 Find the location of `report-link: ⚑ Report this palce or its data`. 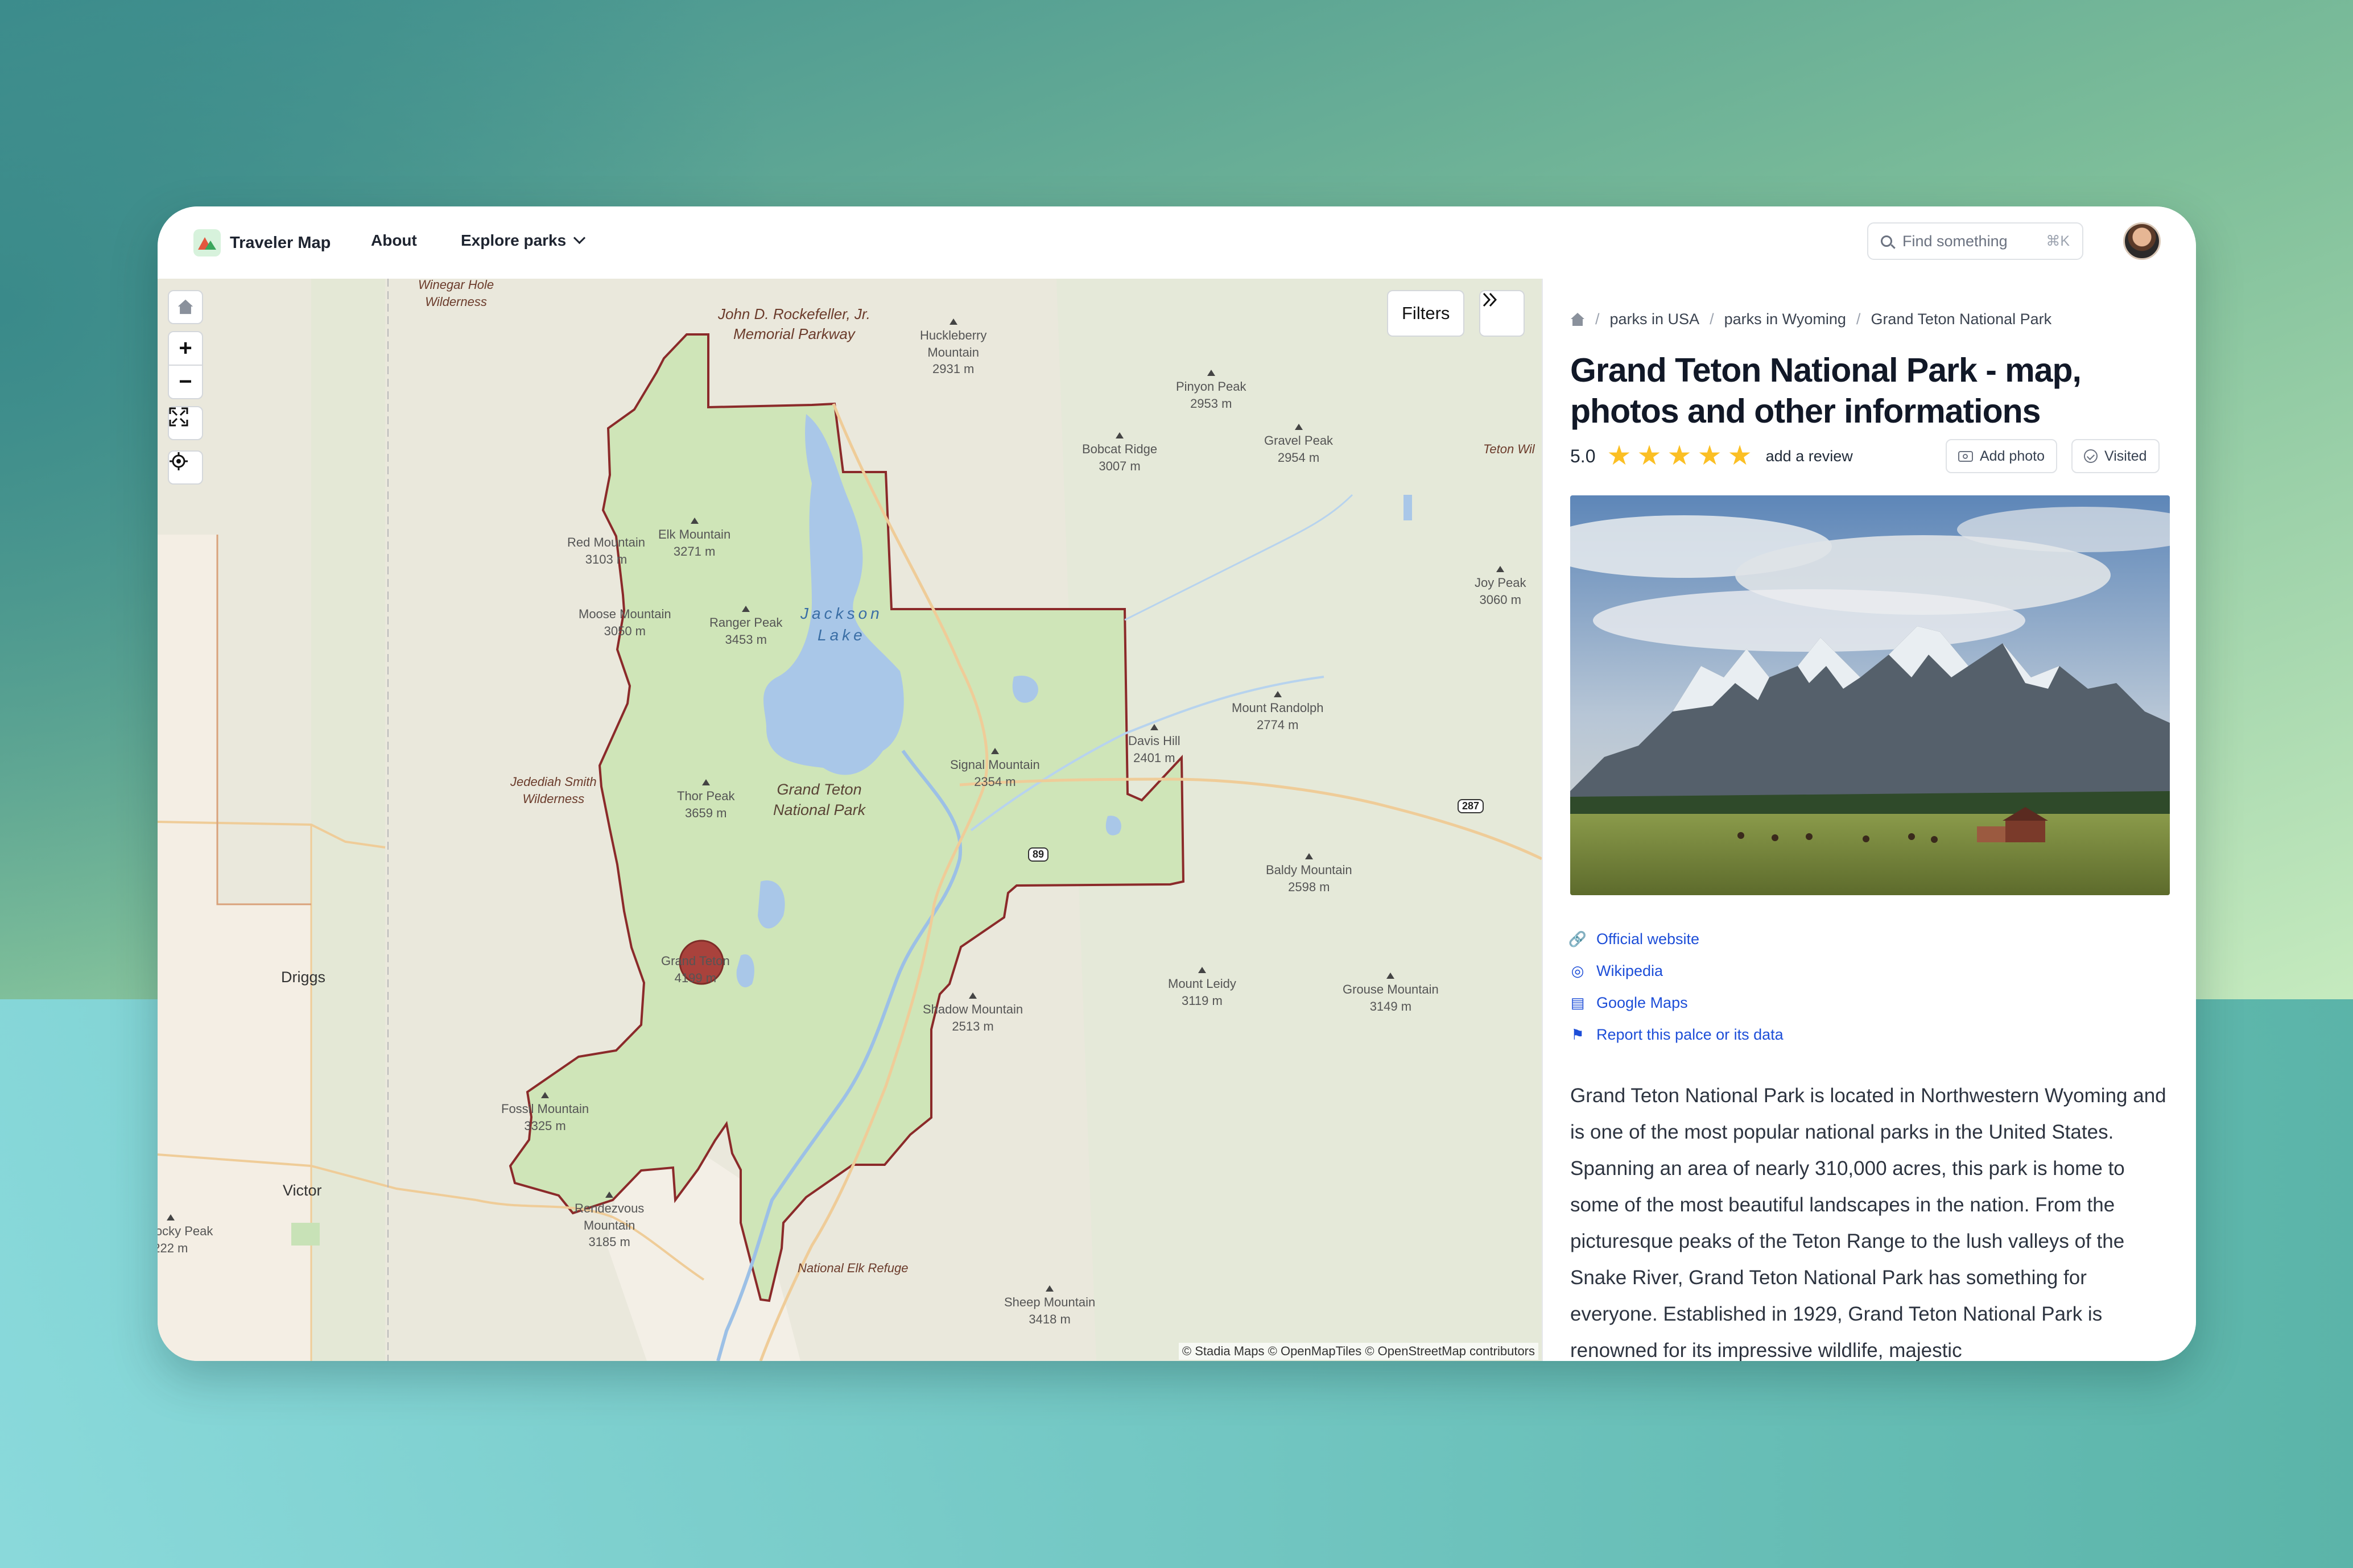

report-link: ⚑ Report this palce or its data is located at coordinates (1677, 1034).